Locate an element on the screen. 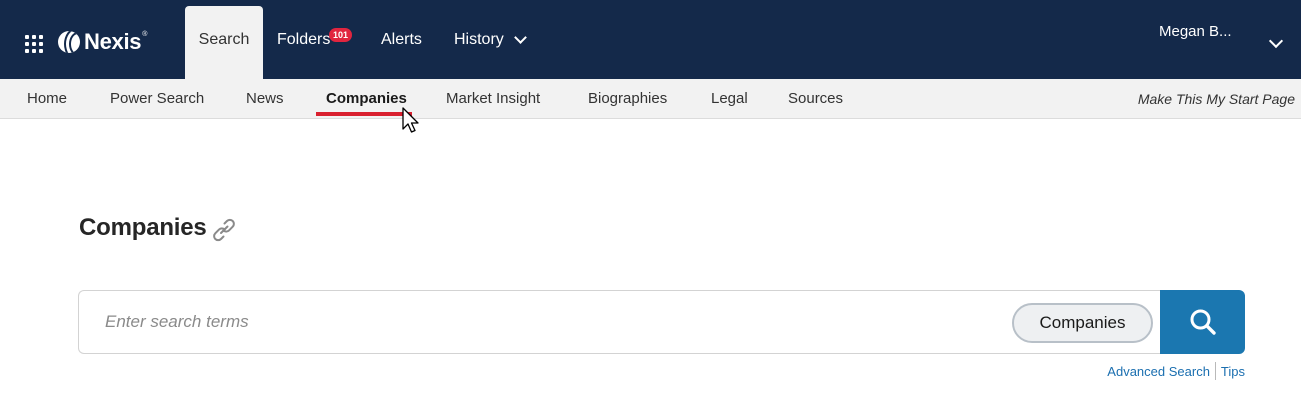 The image size is (1301, 402). tab-alerts: Alerts is located at coordinates (401, 39).